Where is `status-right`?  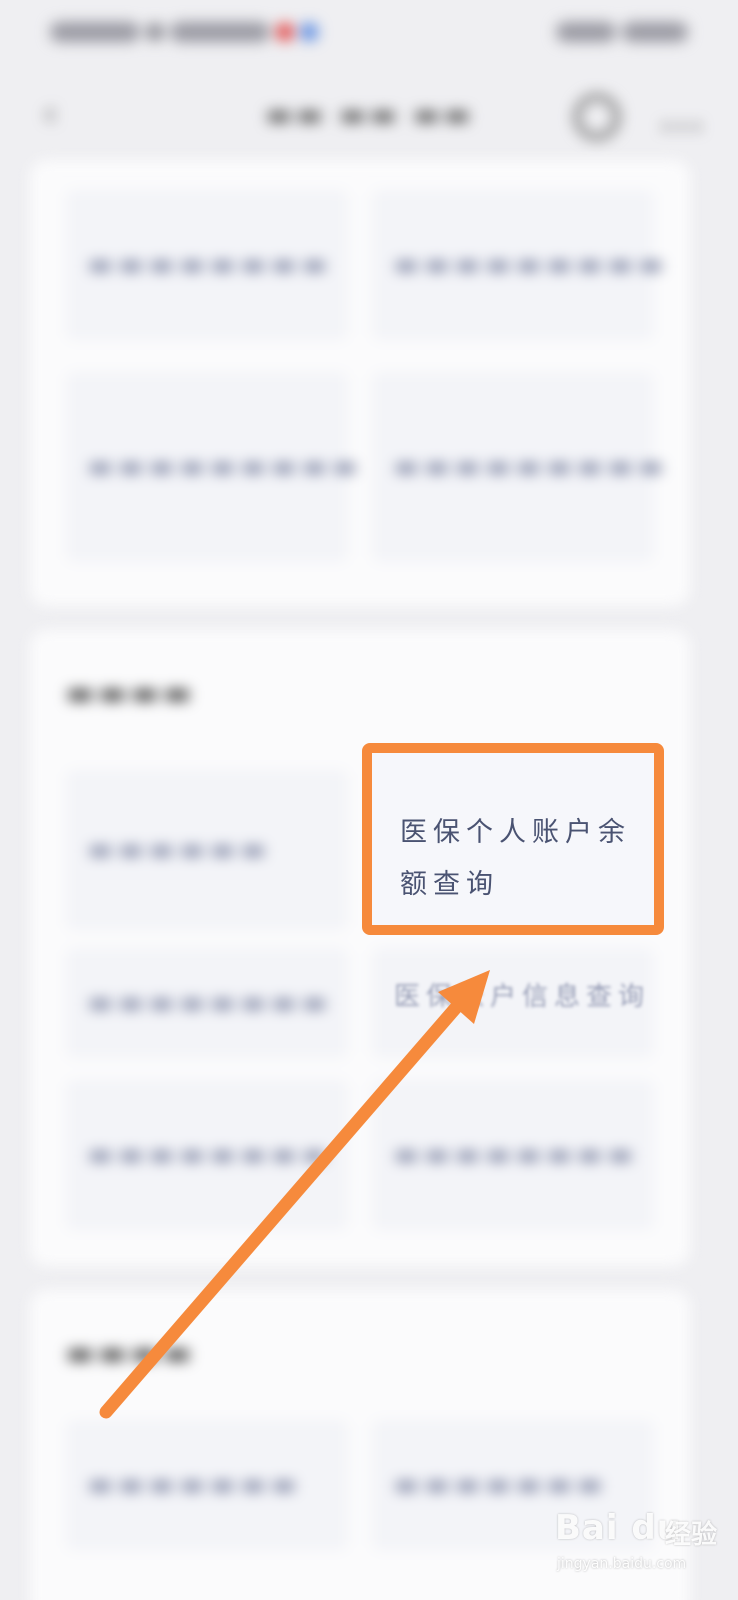
status-right is located at coordinates (622, 32).